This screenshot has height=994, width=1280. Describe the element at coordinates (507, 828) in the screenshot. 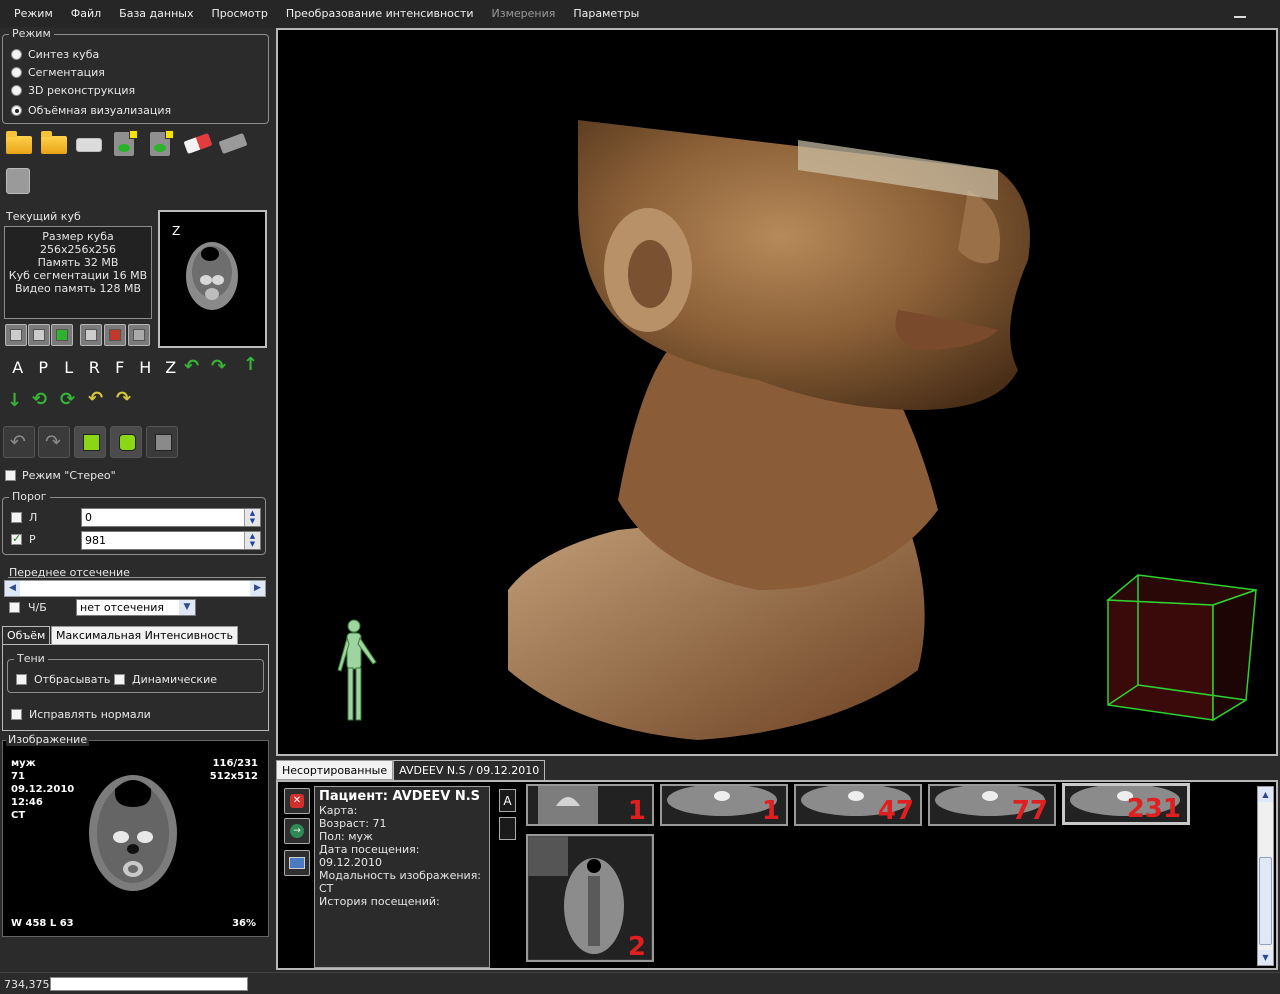

I see `view-toggle-button` at that location.